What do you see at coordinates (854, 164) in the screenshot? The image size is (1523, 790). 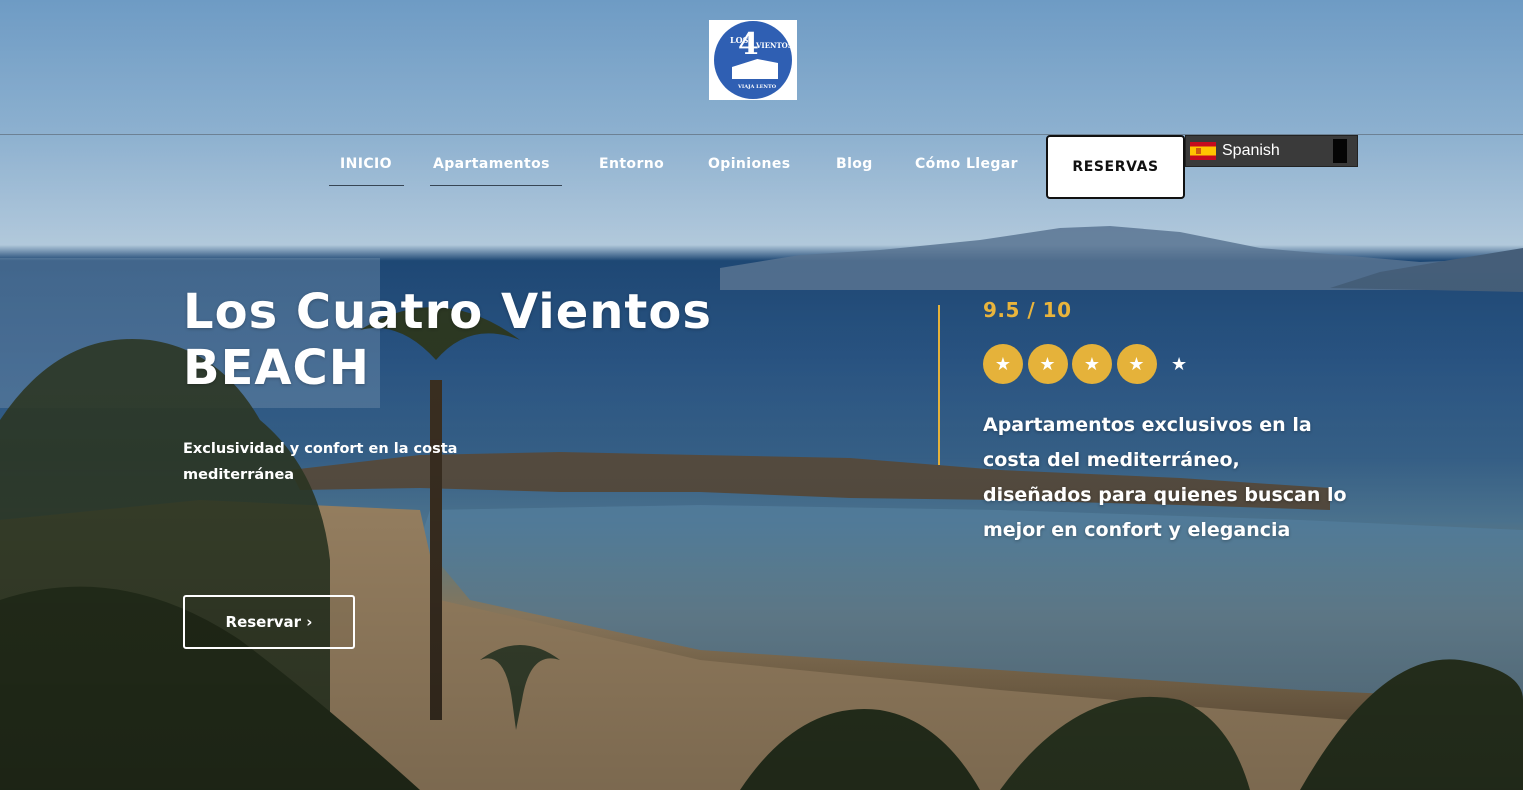 I see `nav-item-blog: Blog` at bounding box center [854, 164].